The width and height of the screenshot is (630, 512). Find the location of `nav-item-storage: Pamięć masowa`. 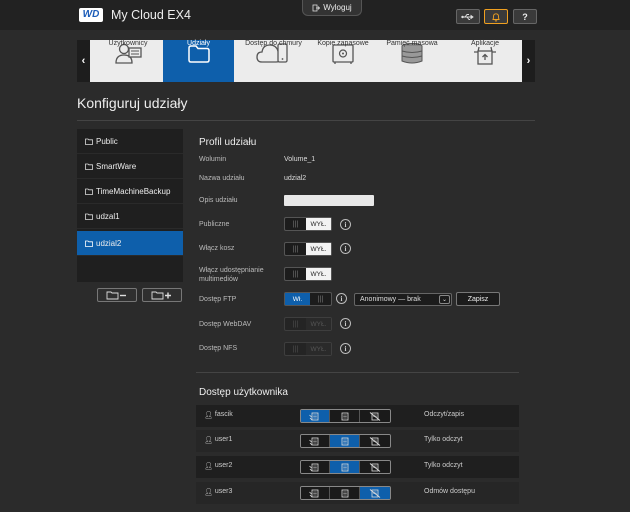

nav-item-storage: Pamięć masowa is located at coordinates (412, 61).